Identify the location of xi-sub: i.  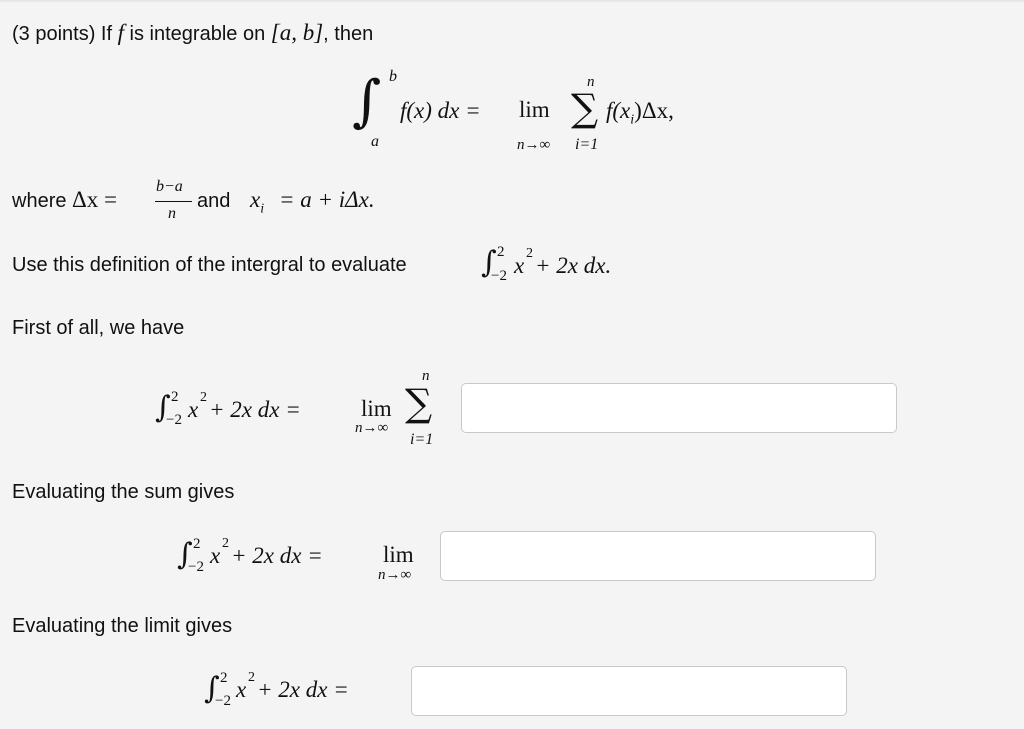
(262, 209).